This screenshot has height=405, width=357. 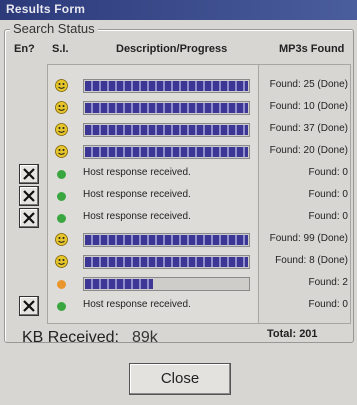 I want to click on result-row: Found: 20 (Done), so click(x=178, y=152).